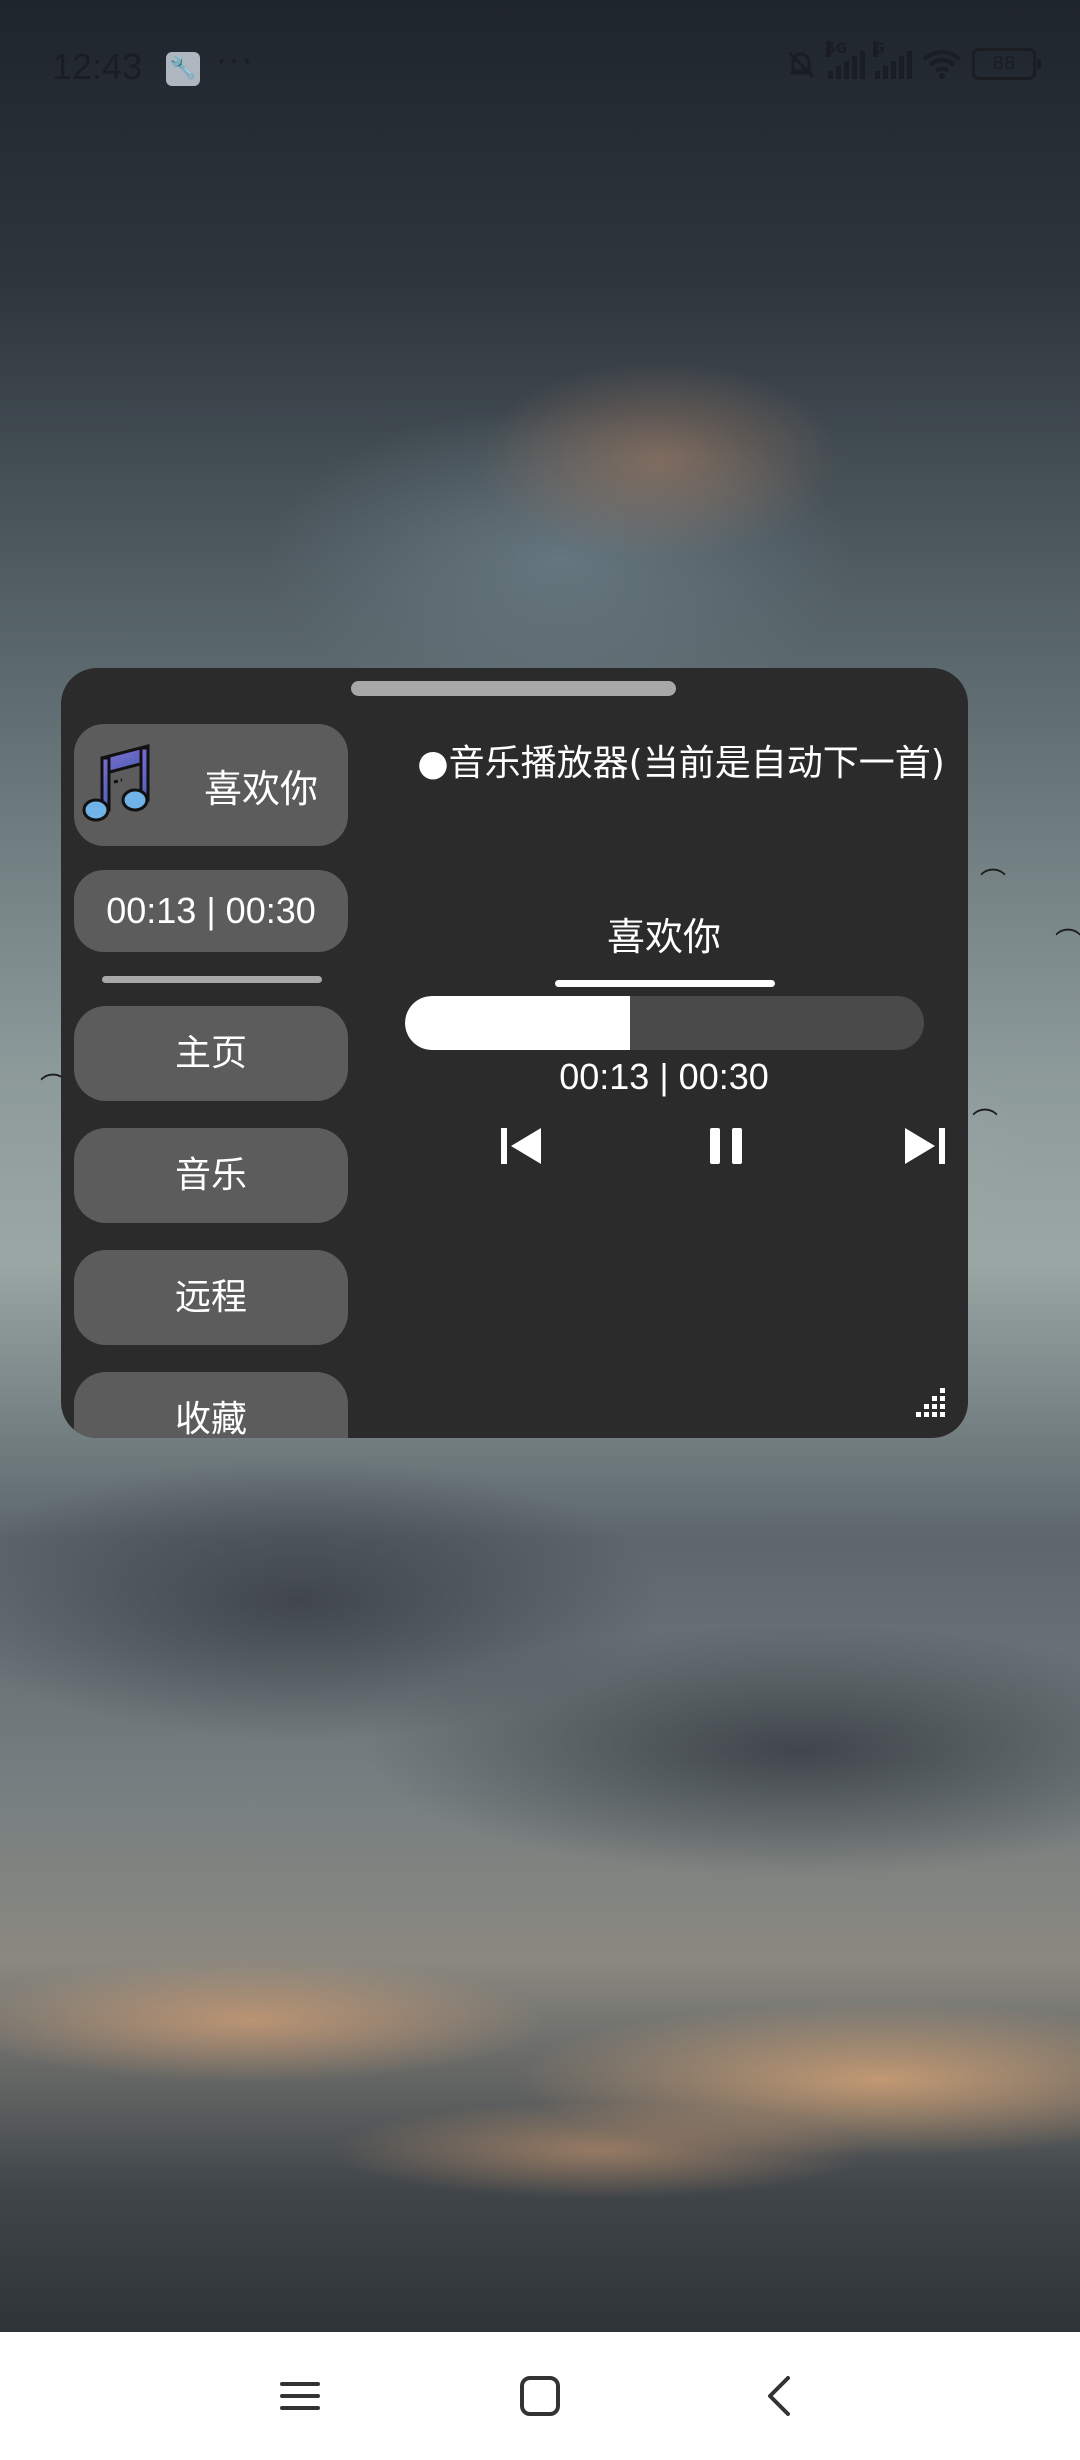 This screenshot has width=1080, height=2460. Describe the element at coordinates (665, 983) in the screenshot. I see `song-underline` at that location.